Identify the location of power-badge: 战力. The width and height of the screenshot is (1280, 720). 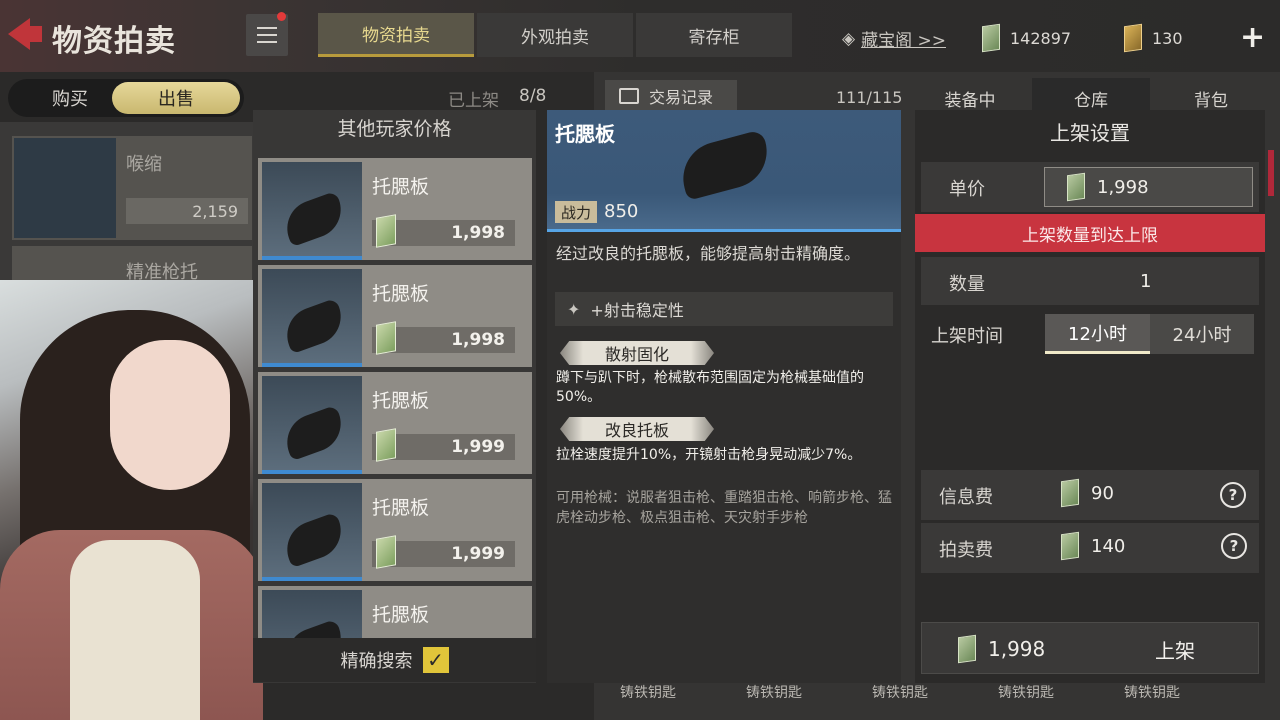
(576, 212).